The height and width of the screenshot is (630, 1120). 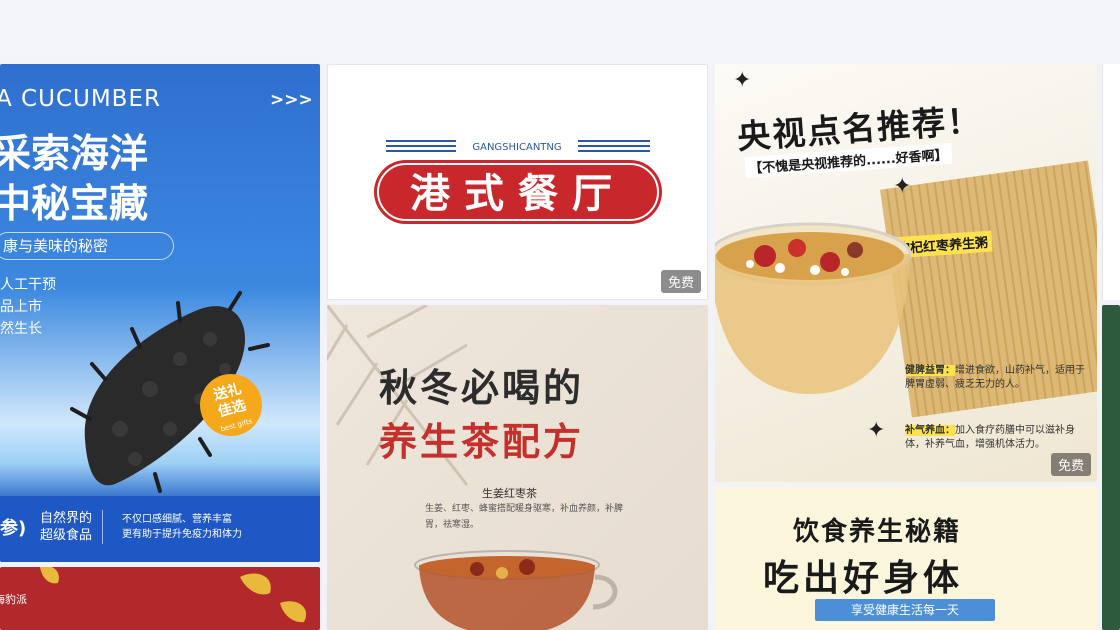 I want to click on restaurant-logo: GANGSHICANTNG 港式餐厅, so click(x=518, y=180).